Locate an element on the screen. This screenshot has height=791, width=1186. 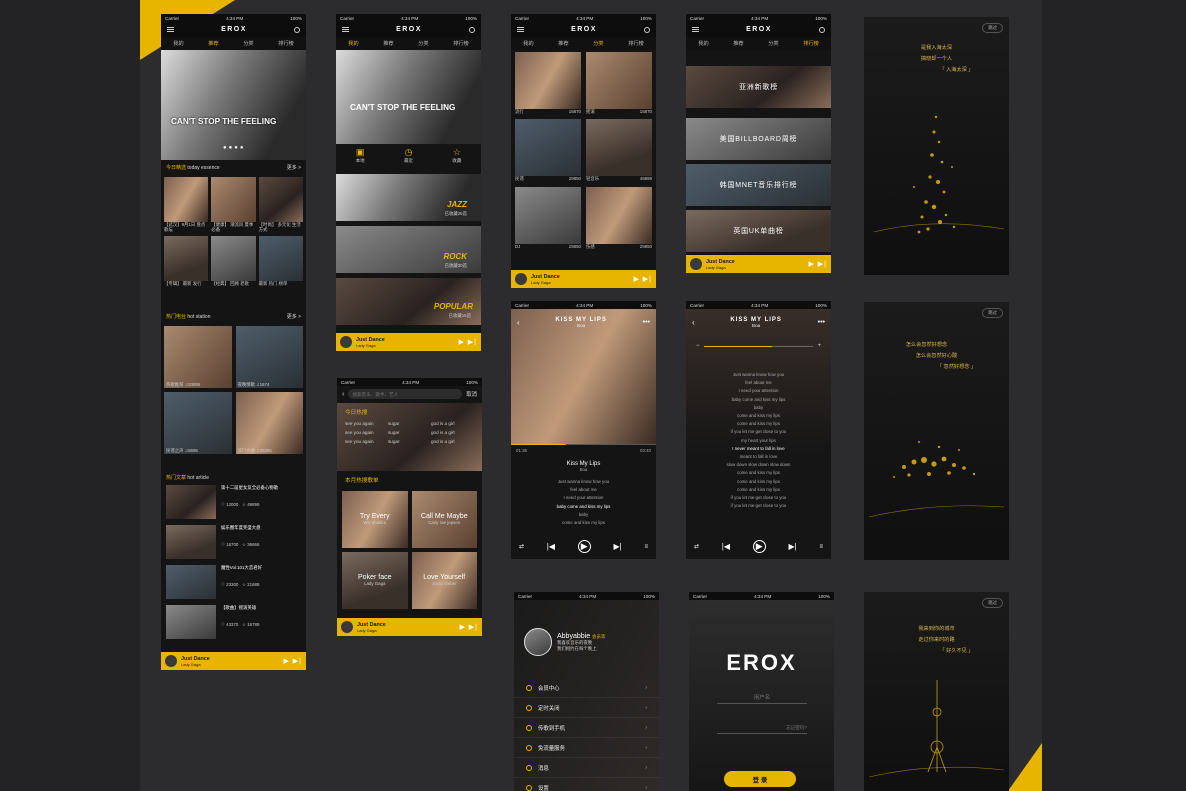
category-card: 伤感 29850 is located at coordinates (619, 217).